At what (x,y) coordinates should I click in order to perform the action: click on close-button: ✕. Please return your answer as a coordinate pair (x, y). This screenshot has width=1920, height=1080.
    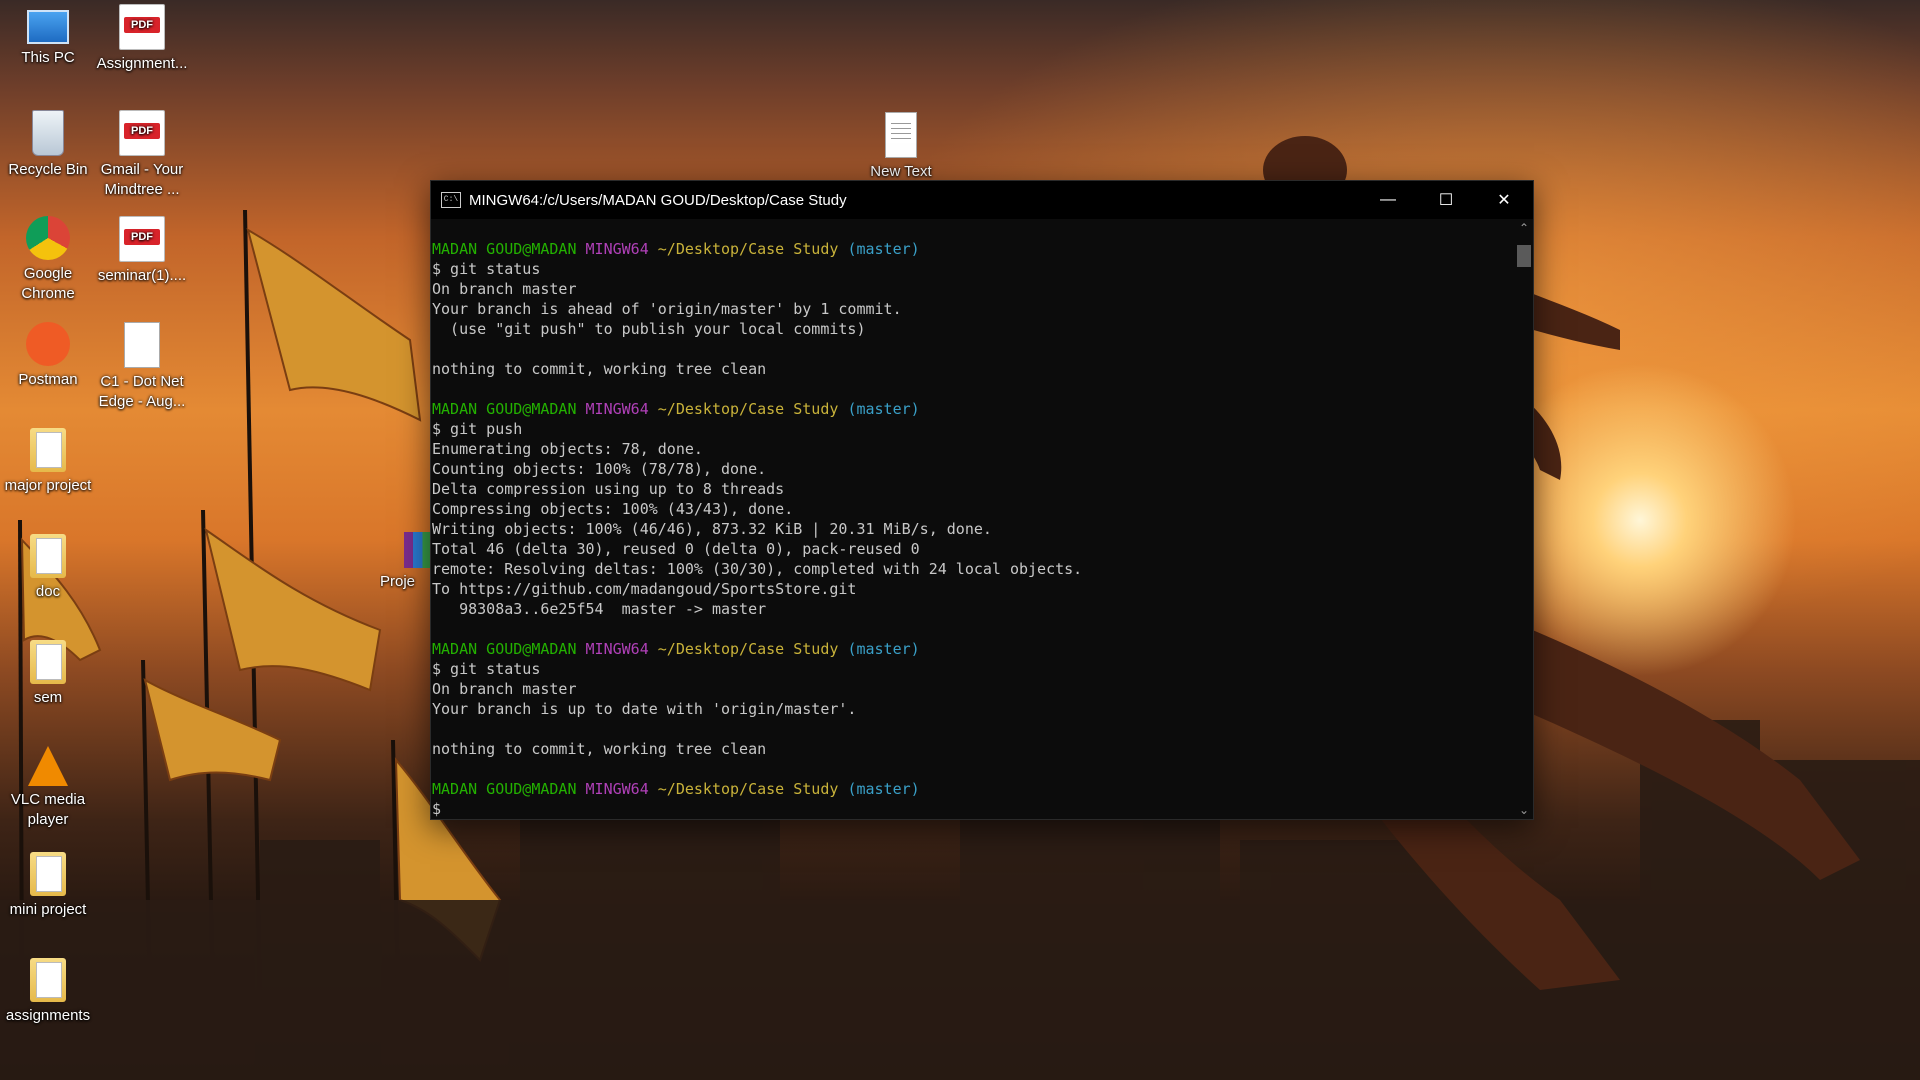
    Looking at the image, I should click on (1504, 200).